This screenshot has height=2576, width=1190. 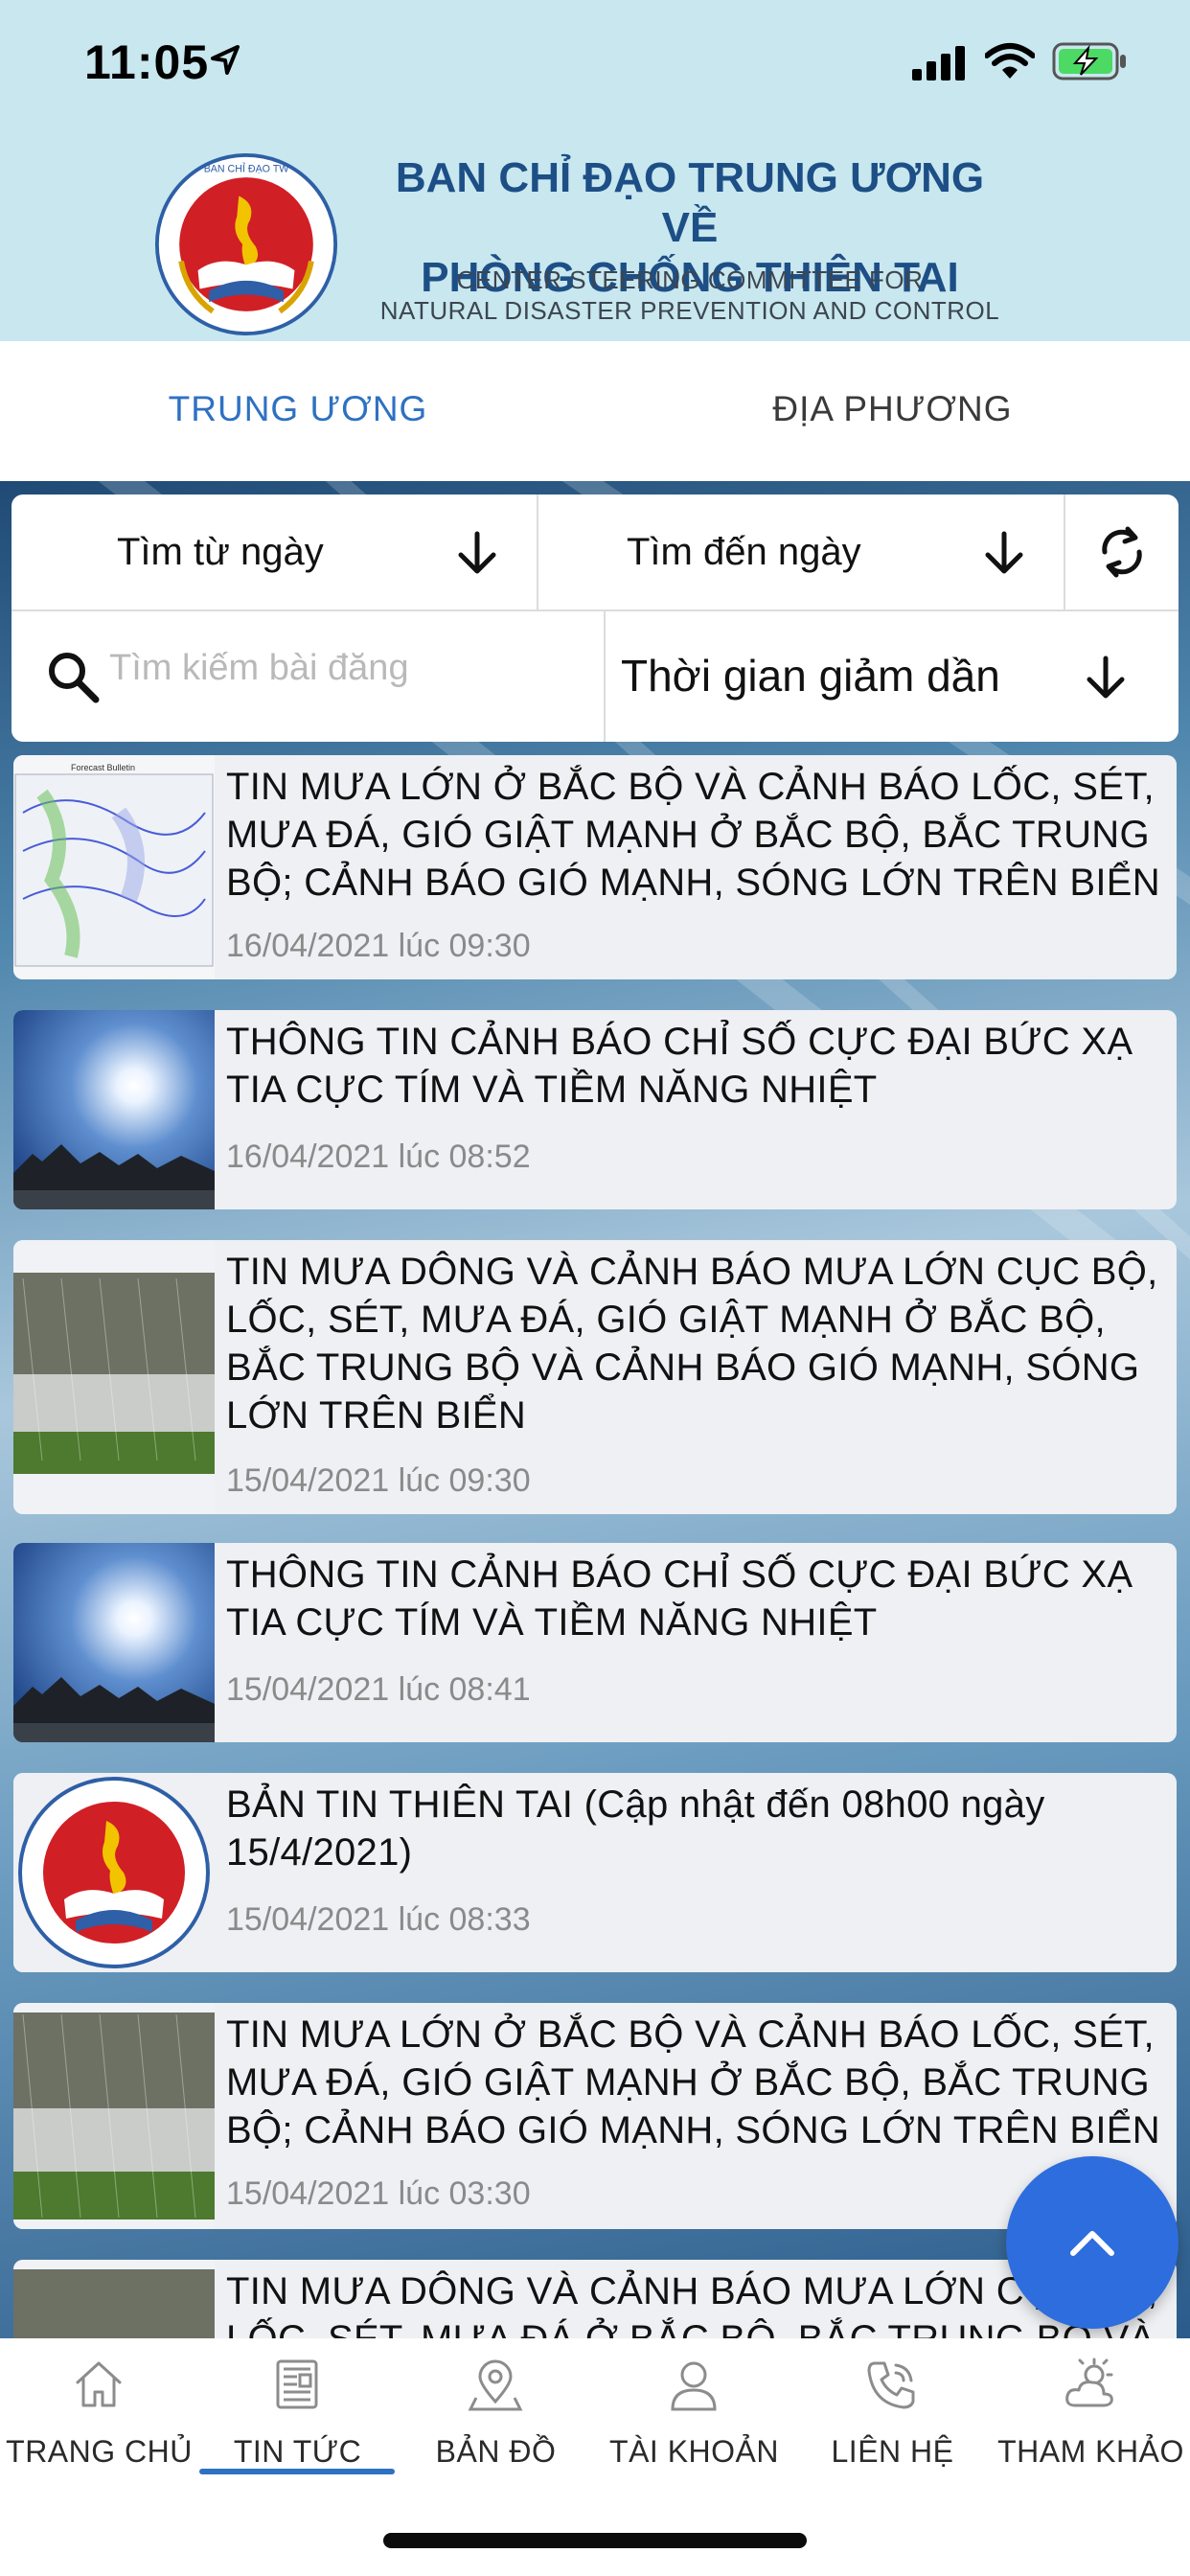 What do you see at coordinates (496, 2424) in the screenshot?
I see `nav-item-map: BẢN ĐỒ` at bounding box center [496, 2424].